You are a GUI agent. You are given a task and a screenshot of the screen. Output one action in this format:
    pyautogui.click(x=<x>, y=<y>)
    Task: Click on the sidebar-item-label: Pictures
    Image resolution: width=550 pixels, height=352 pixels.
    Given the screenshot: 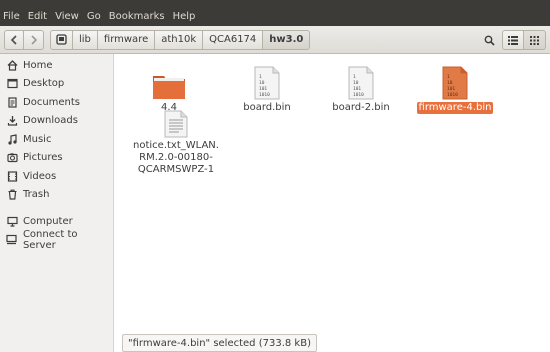 What is the action you would take?
    pyautogui.click(x=43, y=158)
    